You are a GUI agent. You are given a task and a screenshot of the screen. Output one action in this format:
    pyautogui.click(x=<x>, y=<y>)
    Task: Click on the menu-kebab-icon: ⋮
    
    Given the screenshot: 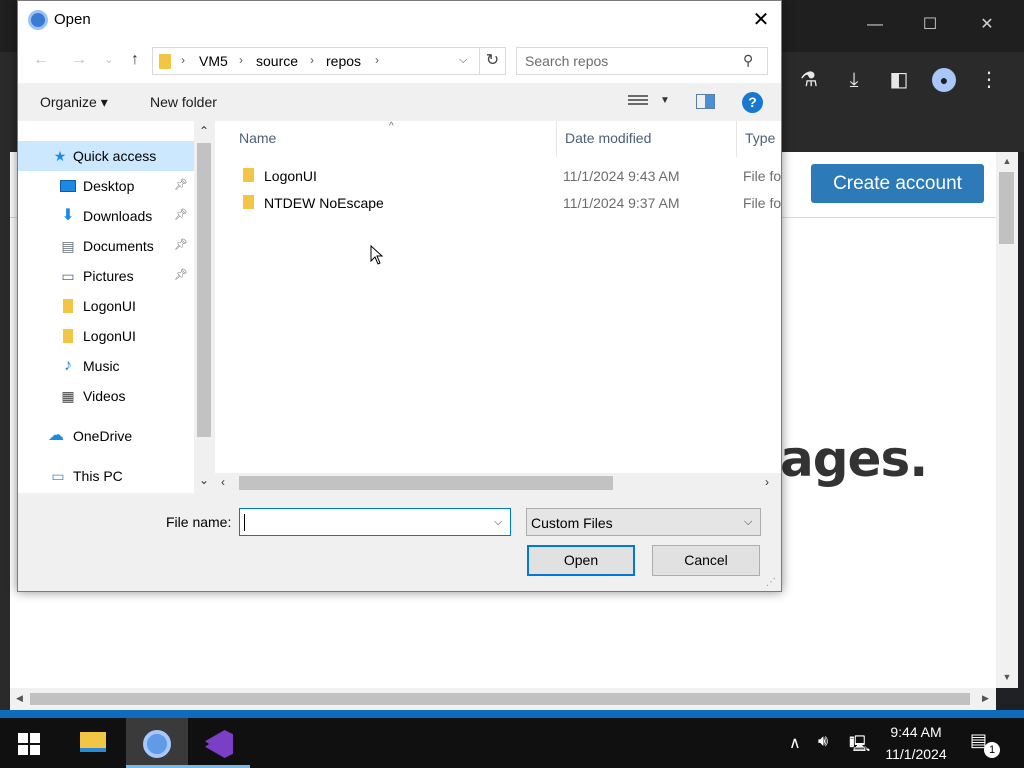 What is the action you would take?
    pyautogui.click(x=989, y=80)
    